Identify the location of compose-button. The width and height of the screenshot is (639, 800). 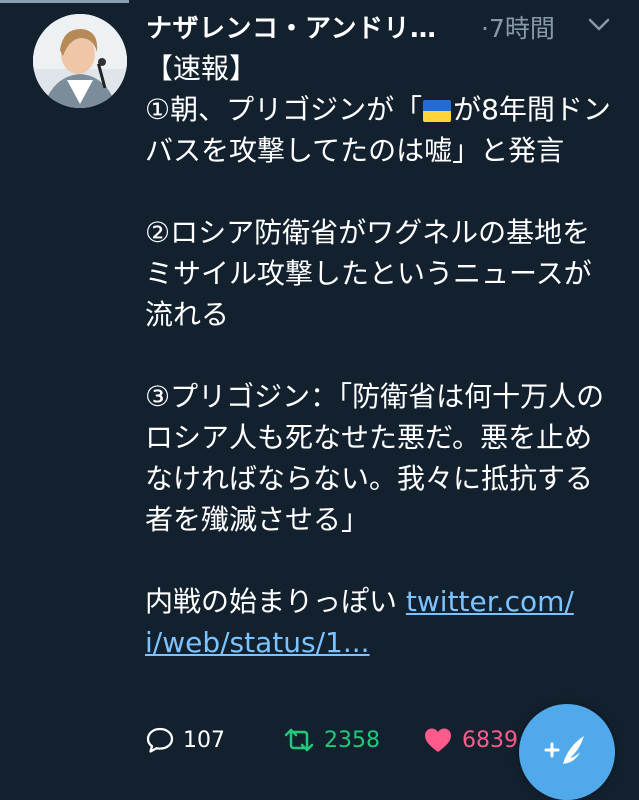
(567, 752).